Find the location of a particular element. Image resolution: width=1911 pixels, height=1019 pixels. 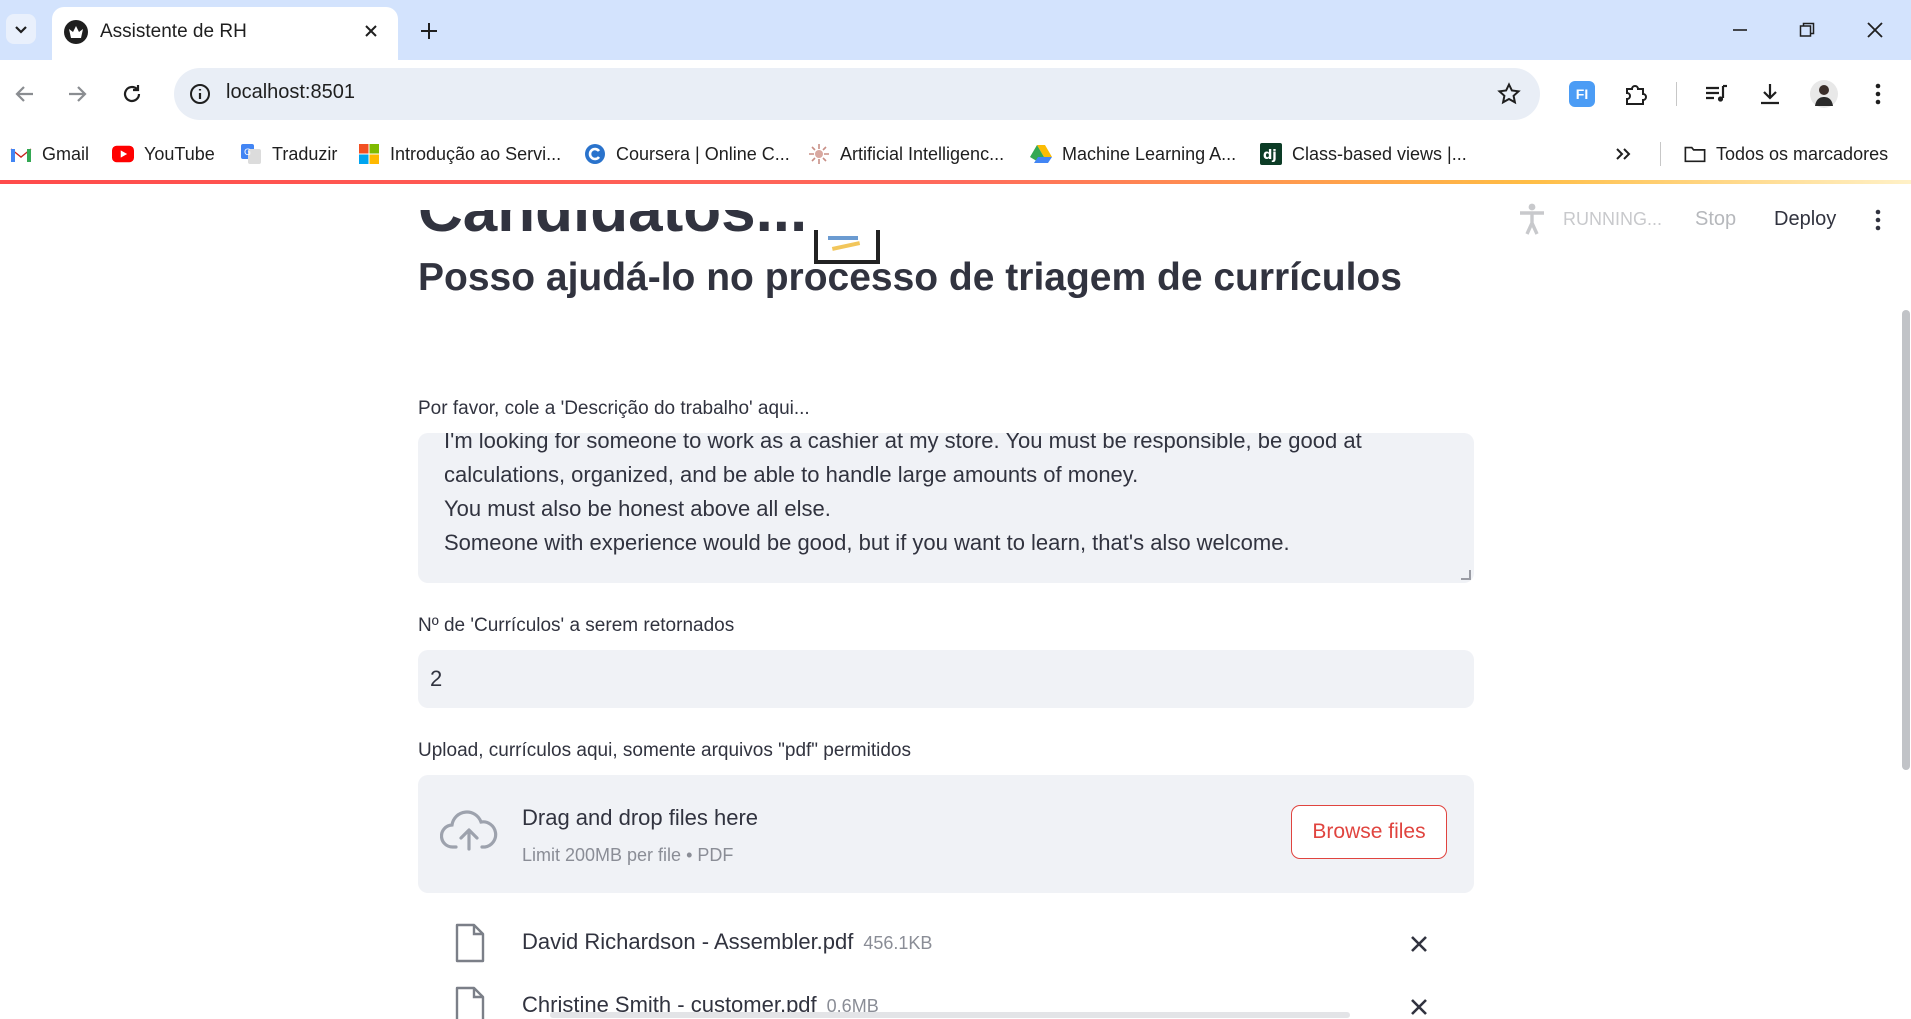

vertical-scrollbar is located at coordinates (1906, 540).